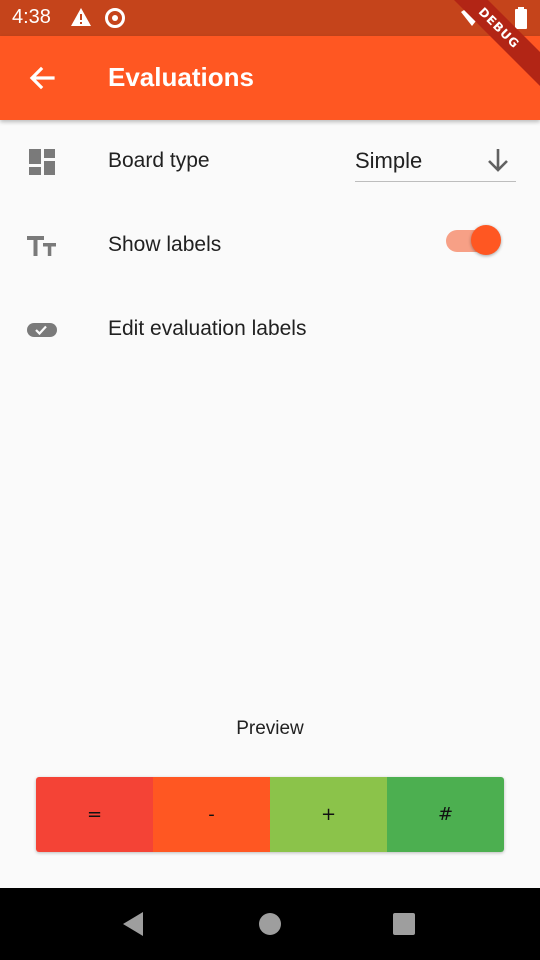 Image resolution: width=540 pixels, height=960 pixels. I want to click on preview-cell-hash: #, so click(445, 814).